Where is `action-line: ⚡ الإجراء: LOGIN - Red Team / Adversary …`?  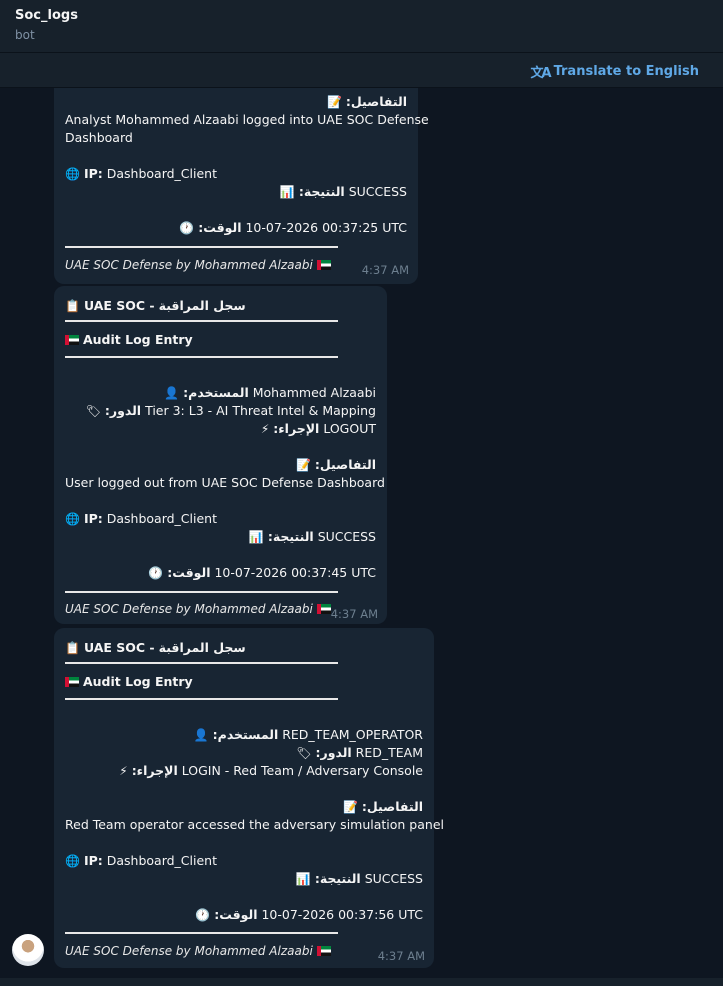
action-line: ⚡ الإجراء: LOGIN - Red Team / Adversary … is located at coordinates (271, 771).